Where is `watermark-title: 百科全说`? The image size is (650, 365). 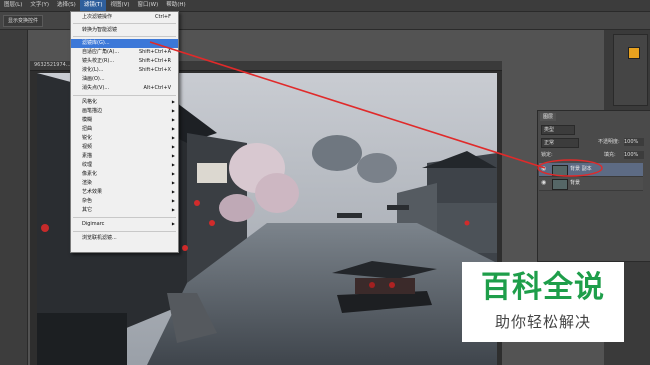 watermark-title: 百科全说 is located at coordinates (543, 287).